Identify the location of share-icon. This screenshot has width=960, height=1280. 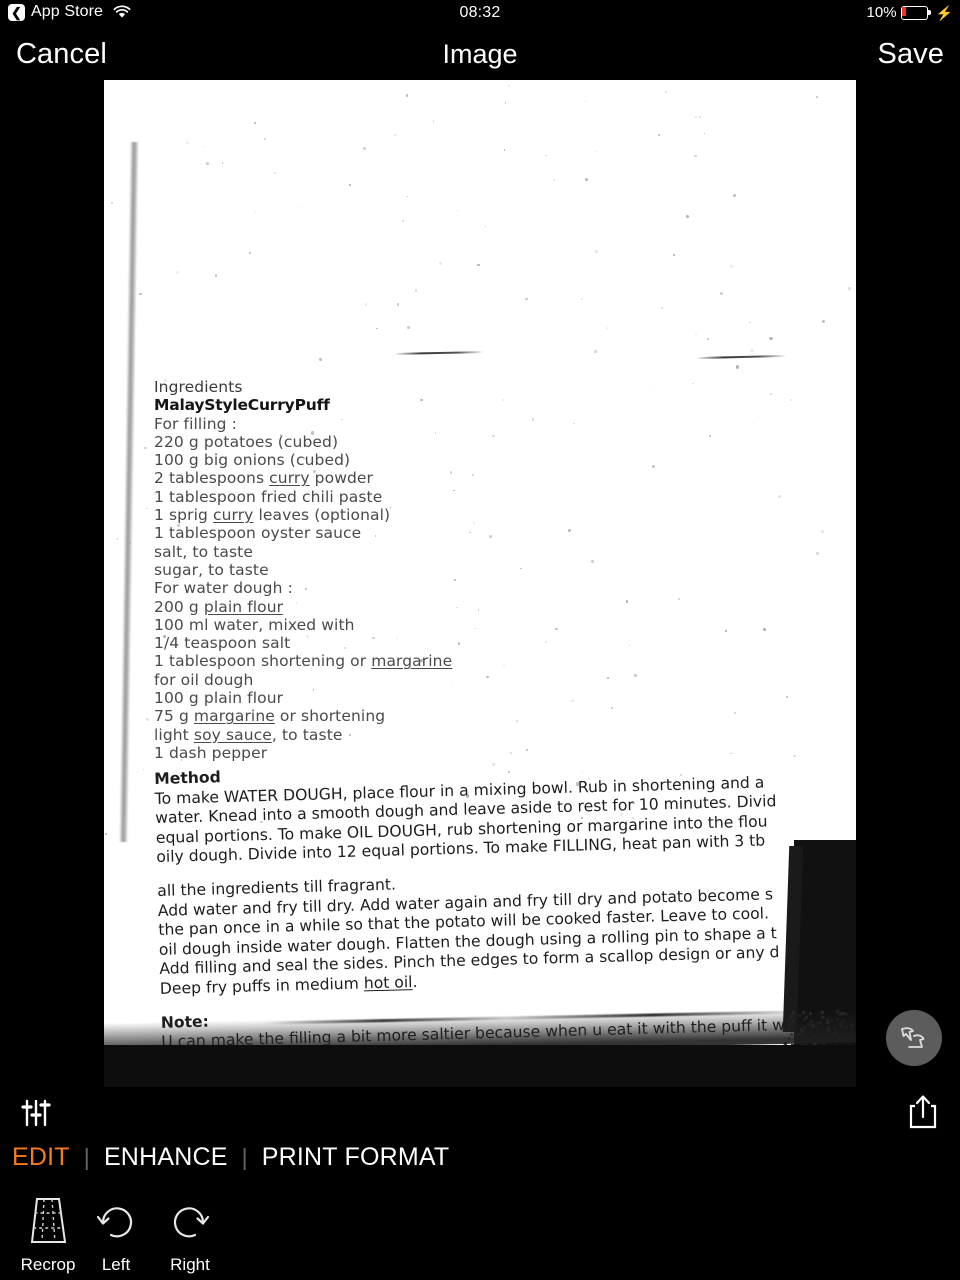
(923, 1112).